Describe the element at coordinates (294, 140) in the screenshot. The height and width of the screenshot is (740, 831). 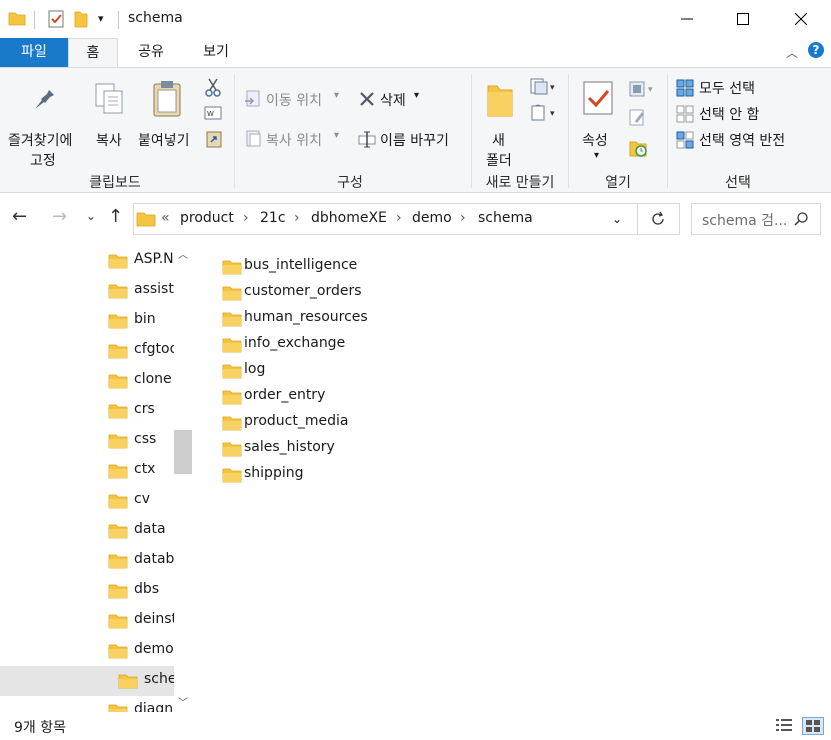
I see `copy-to-button: 복사 위치 ▾` at that location.